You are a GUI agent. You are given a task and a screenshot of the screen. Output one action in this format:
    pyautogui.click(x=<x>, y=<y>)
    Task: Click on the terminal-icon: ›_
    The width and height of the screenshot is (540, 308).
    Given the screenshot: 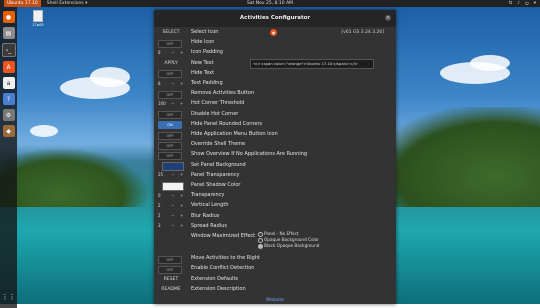 What is the action you would take?
    pyautogui.click(x=8, y=50)
    